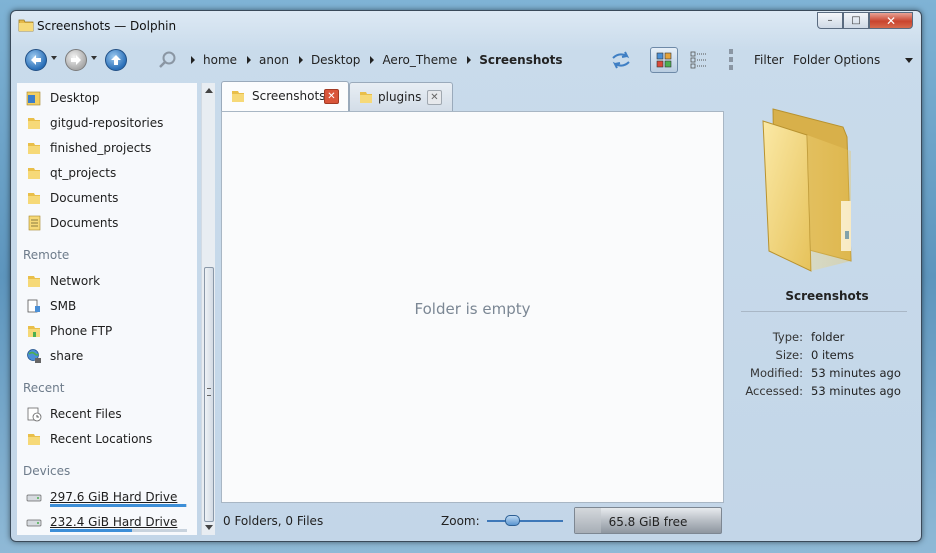 This screenshot has height=553, width=936. What do you see at coordinates (63, 306) in the screenshot?
I see `sidebar-item-label: SMB` at bounding box center [63, 306].